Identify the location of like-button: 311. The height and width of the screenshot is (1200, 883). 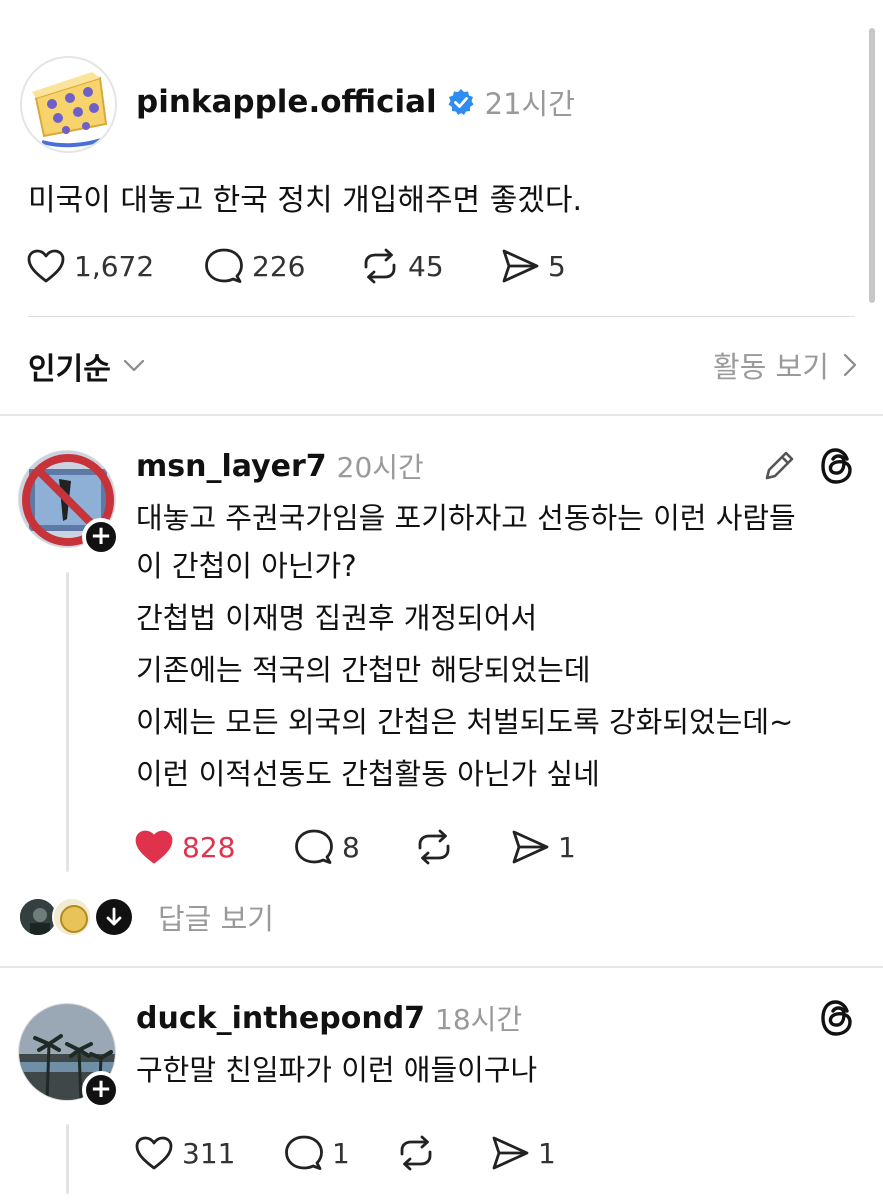
(209, 1153).